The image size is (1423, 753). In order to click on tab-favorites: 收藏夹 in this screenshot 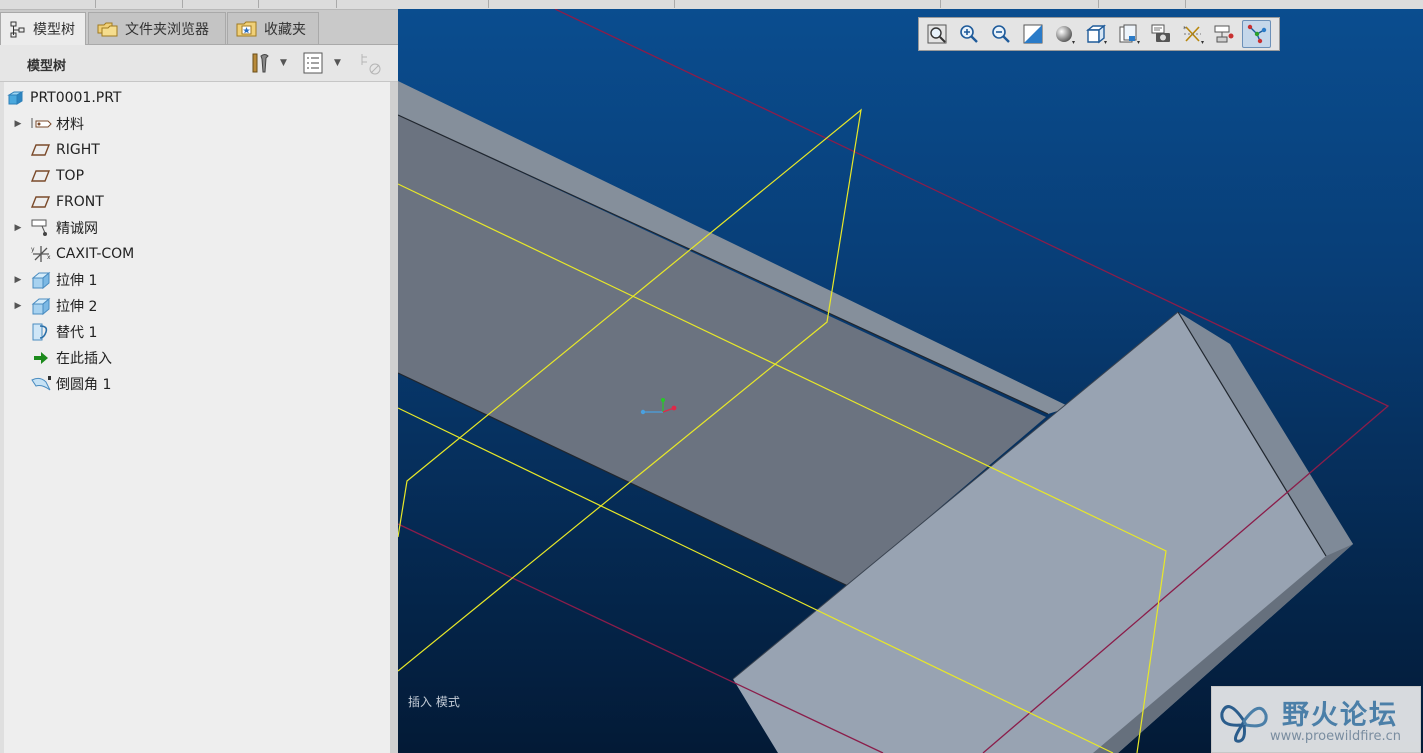, I will do `click(273, 28)`.